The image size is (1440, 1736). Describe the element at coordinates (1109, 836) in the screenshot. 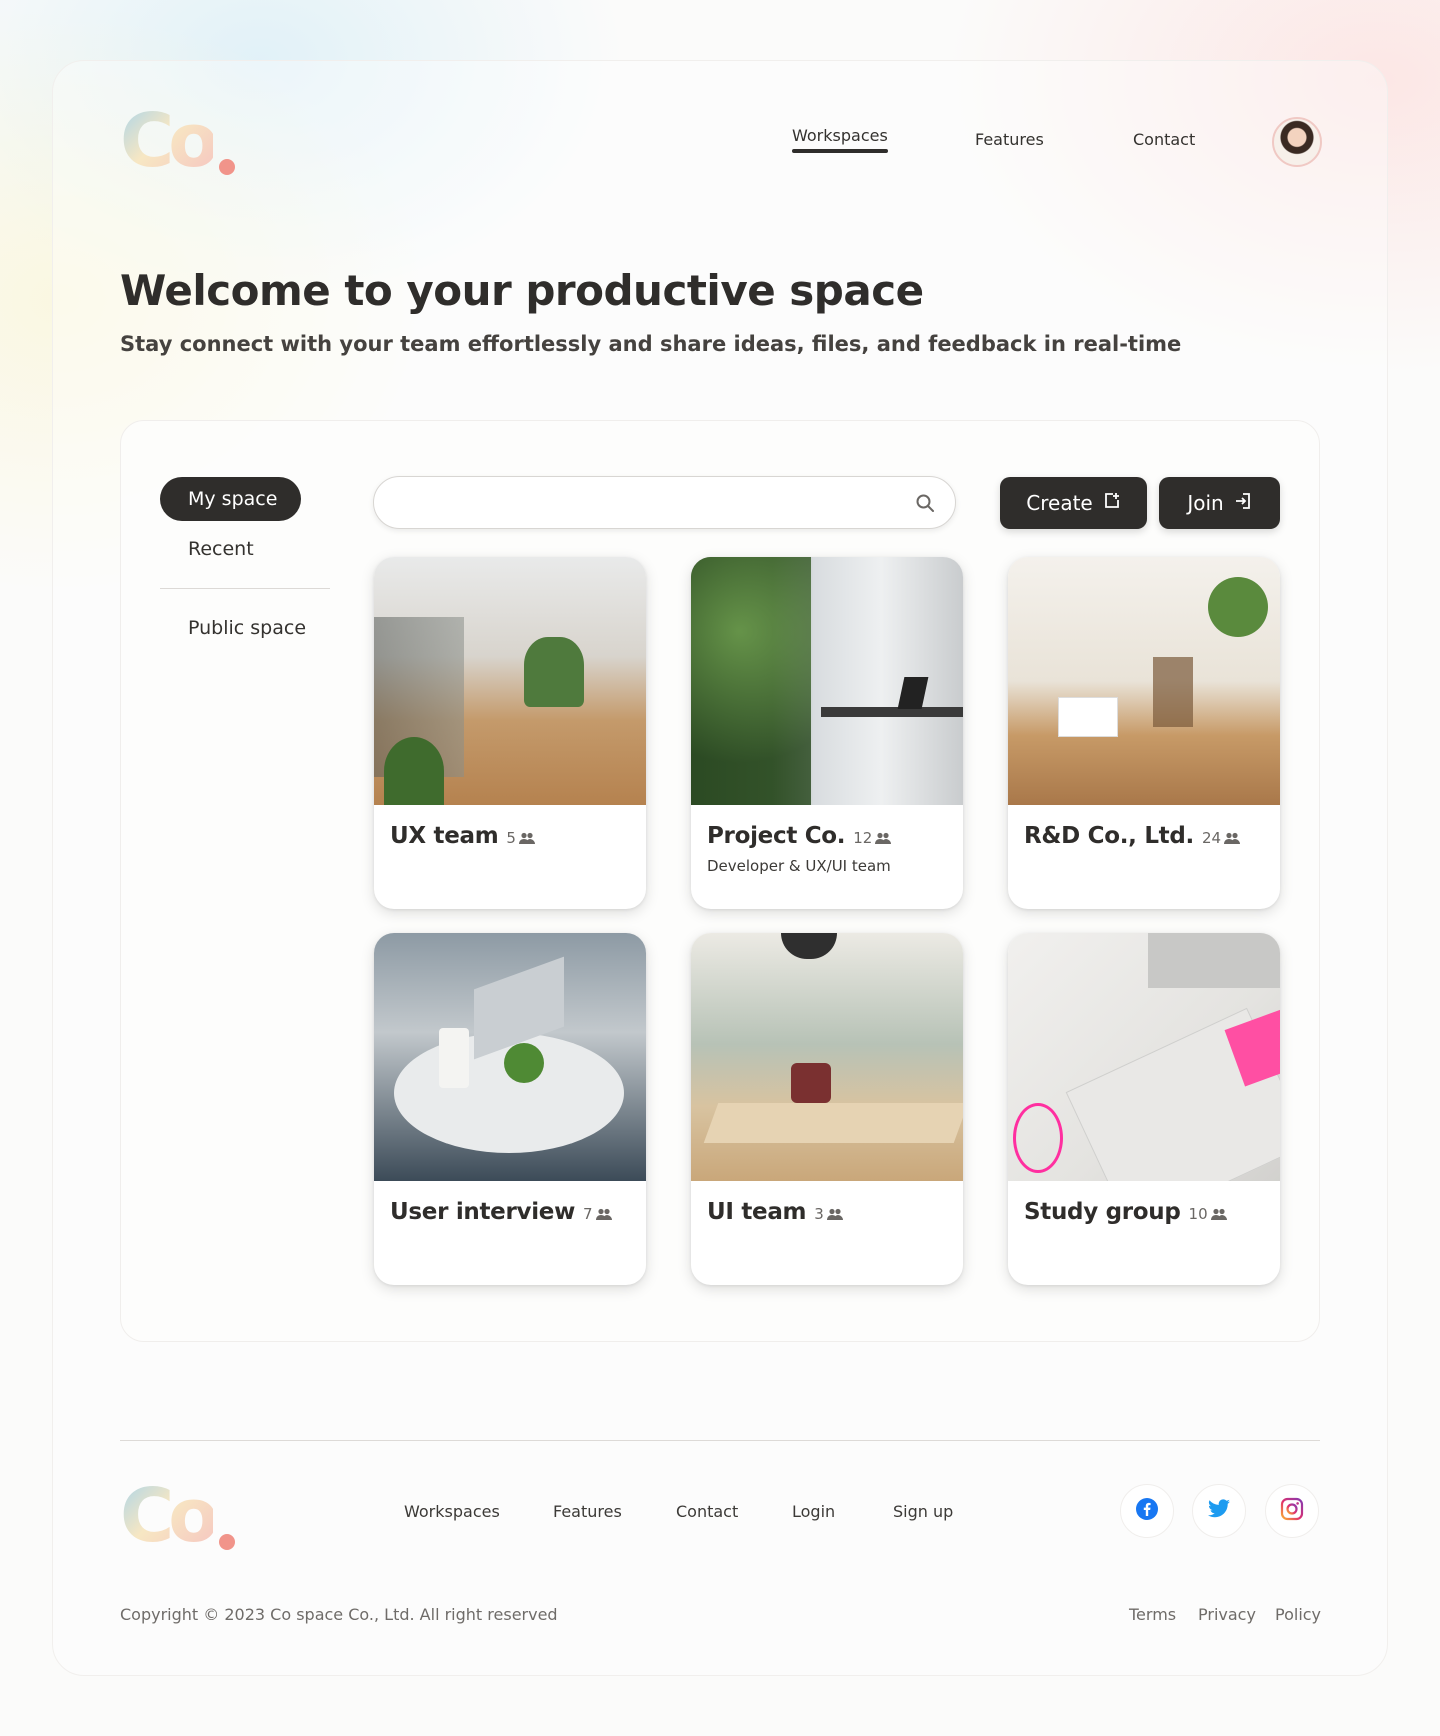

I see `card-title: R&D Co., Ltd.` at that location.